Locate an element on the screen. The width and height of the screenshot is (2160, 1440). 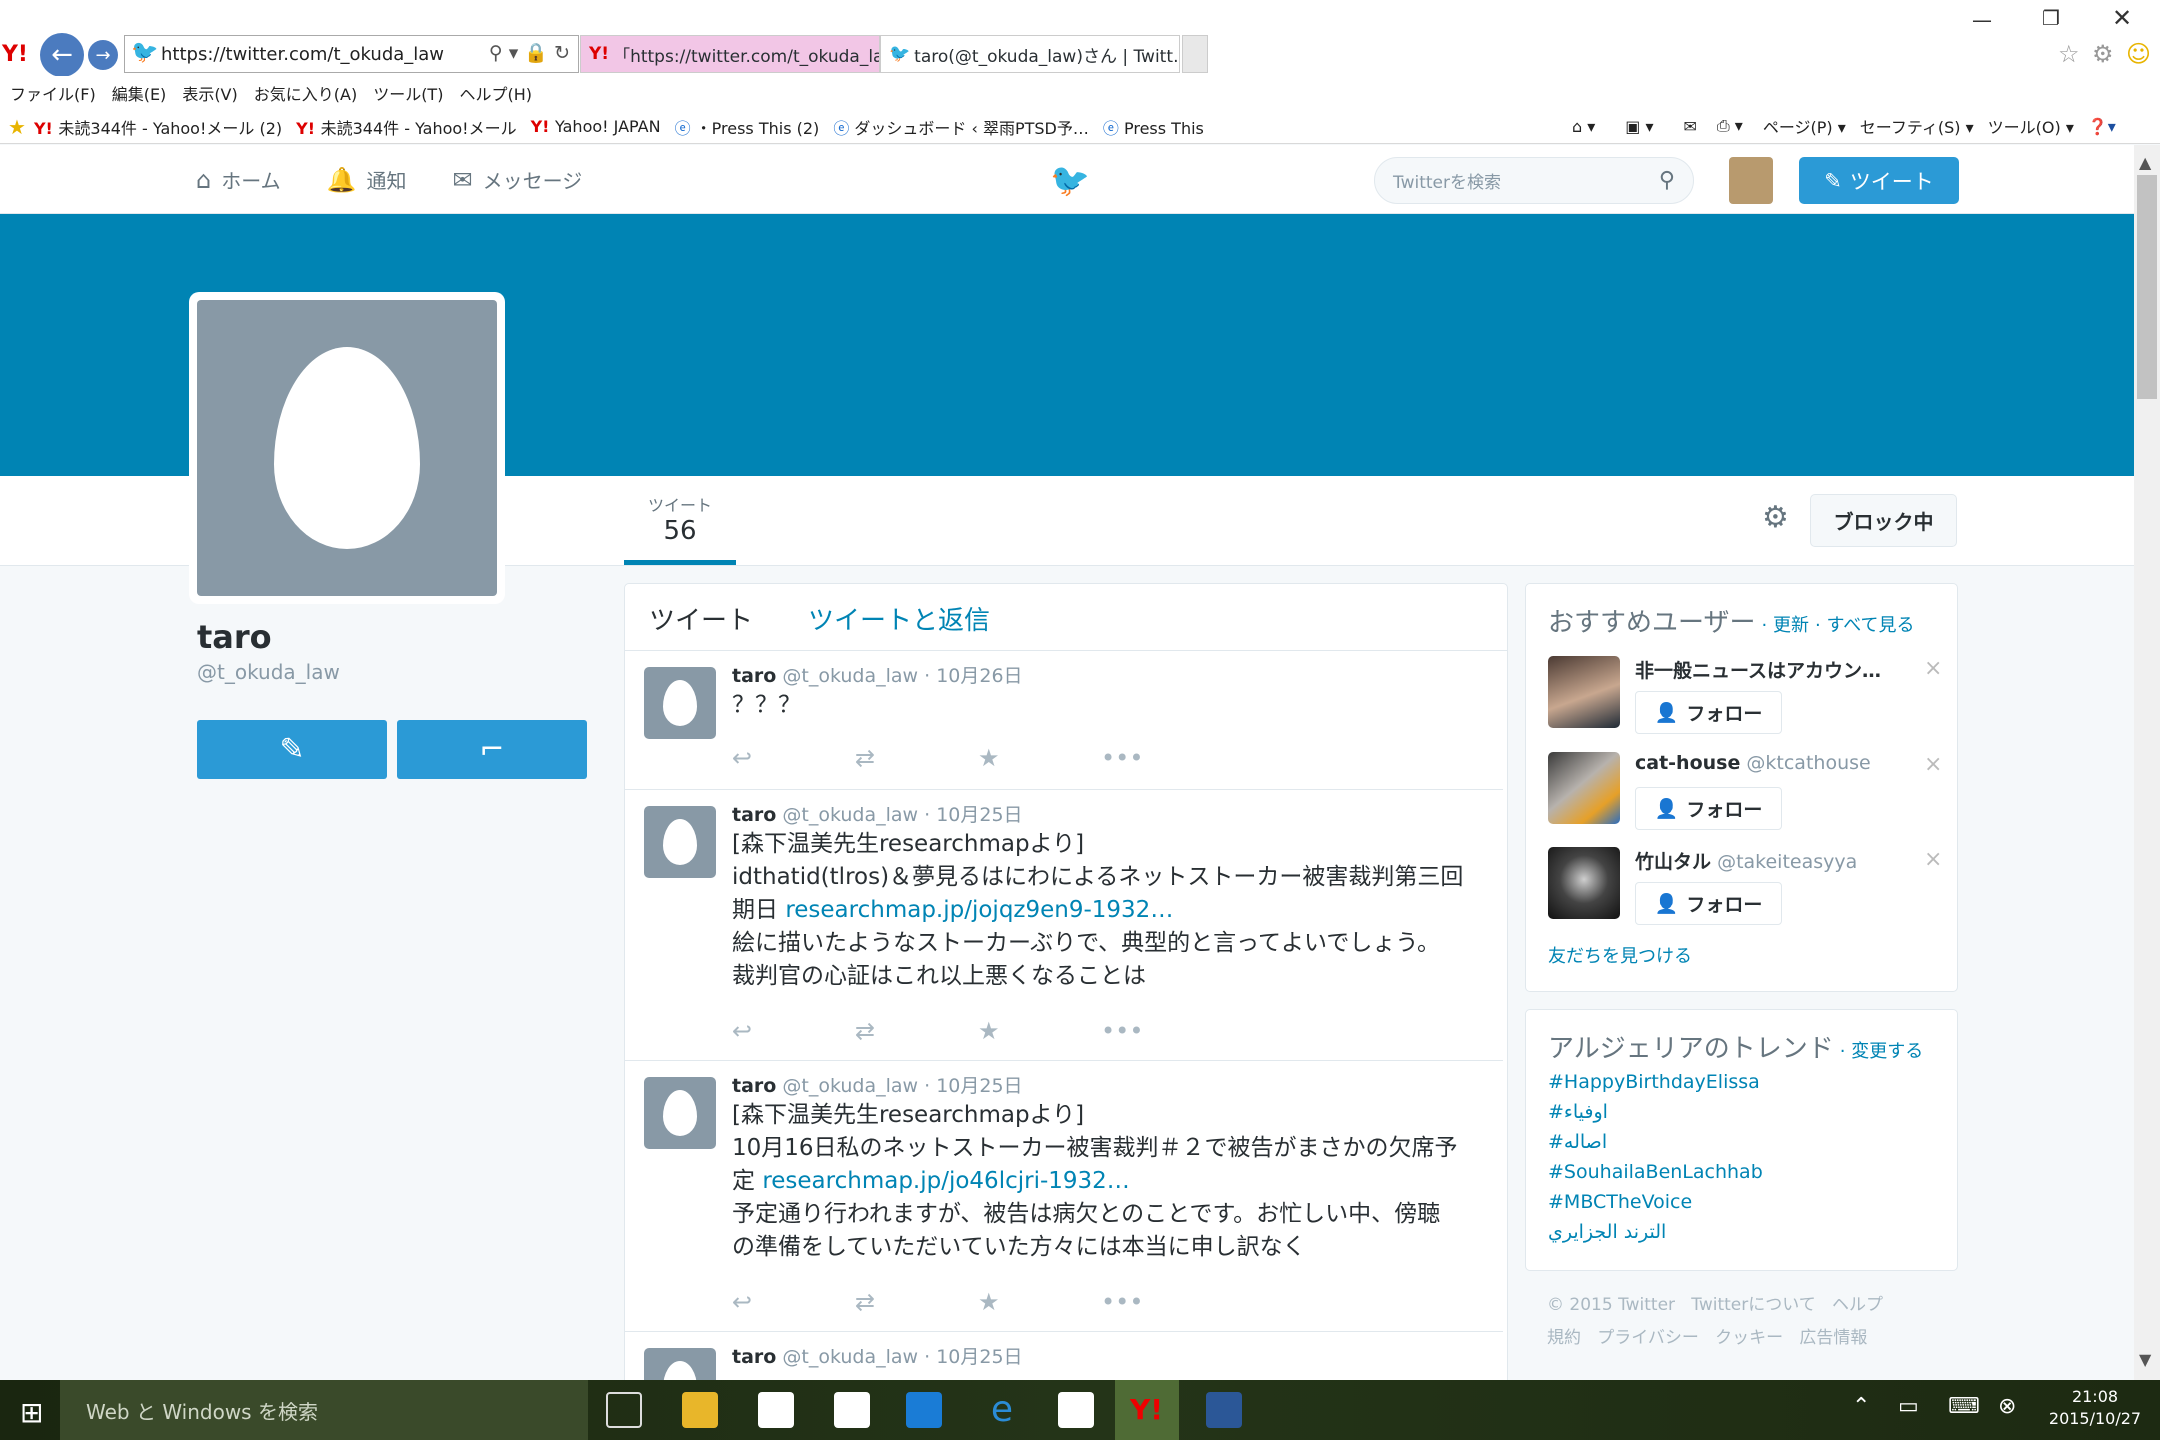
store-icon is located at coordinates (852, 1410).